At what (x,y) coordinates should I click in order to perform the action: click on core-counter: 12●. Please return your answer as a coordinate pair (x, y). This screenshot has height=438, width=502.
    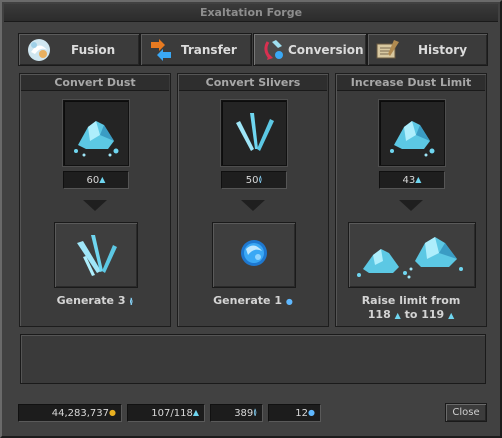
    Looking at the image, I should click on (294, 413).